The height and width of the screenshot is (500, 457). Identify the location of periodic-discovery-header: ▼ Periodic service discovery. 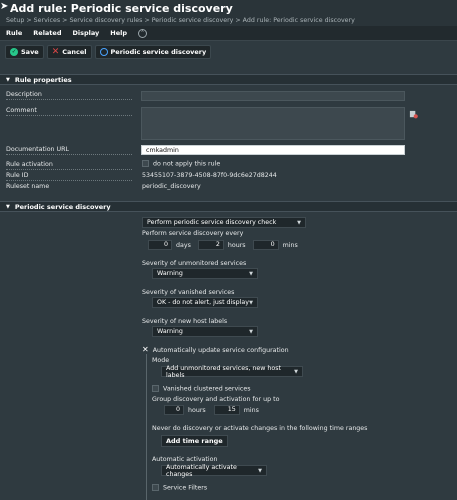
(228, 206).